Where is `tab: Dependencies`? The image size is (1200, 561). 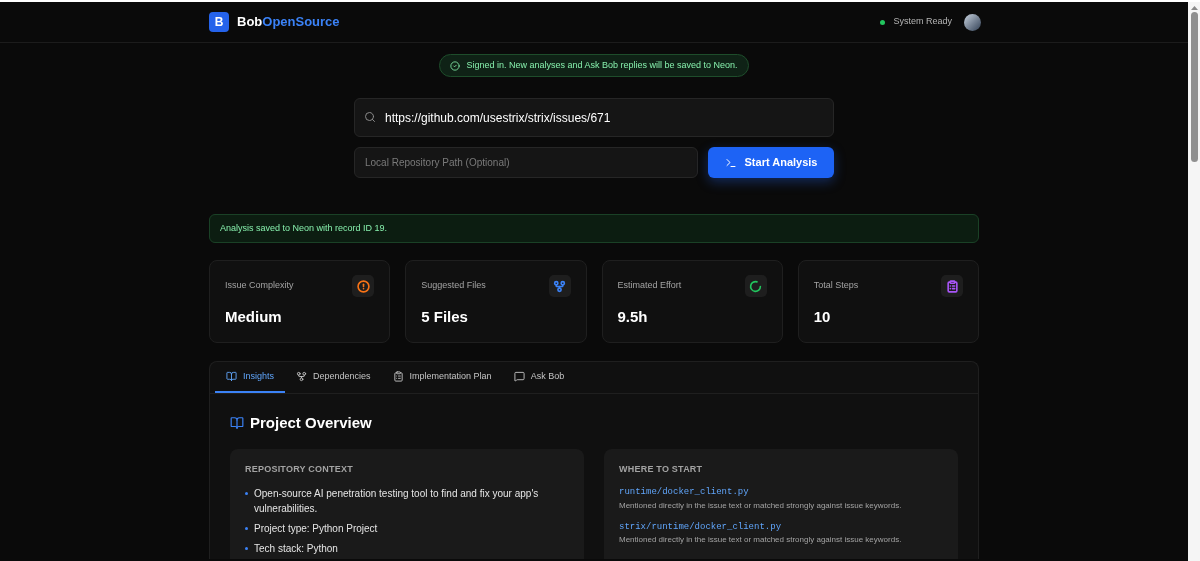
tab: Dependencies is located at coordinates (333, 377).